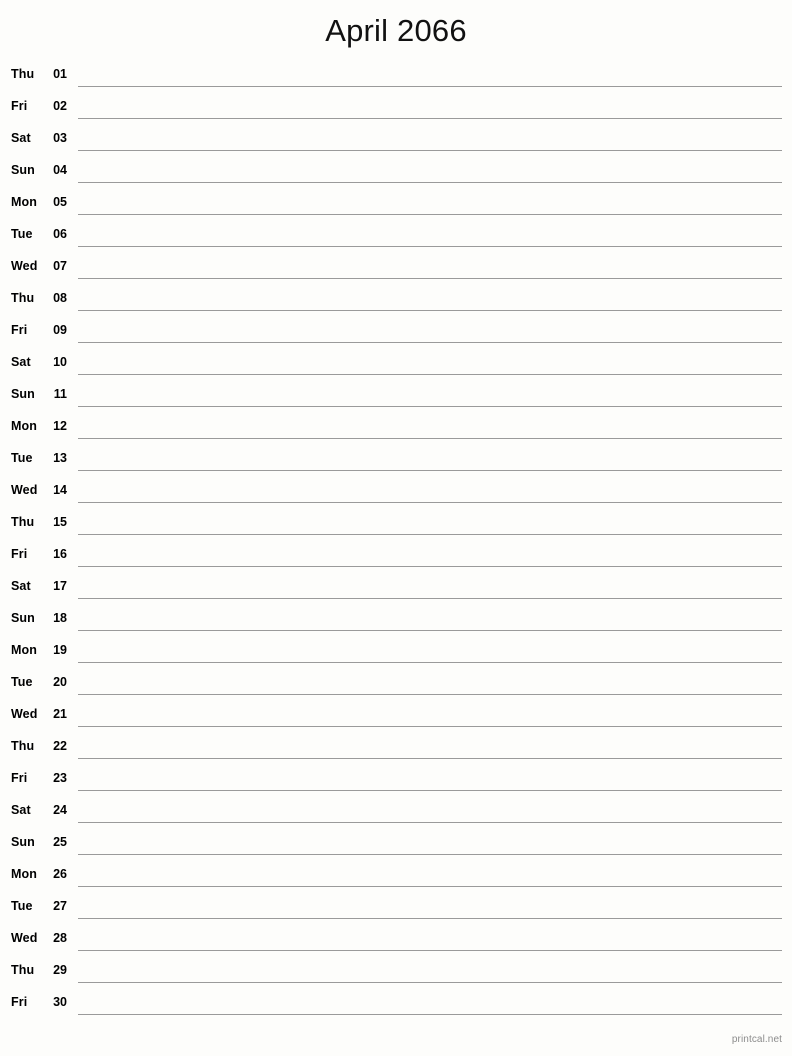 This screenshot has width=792, height=1056. I want to click on day-row: Wed 14, so click(396, 495).